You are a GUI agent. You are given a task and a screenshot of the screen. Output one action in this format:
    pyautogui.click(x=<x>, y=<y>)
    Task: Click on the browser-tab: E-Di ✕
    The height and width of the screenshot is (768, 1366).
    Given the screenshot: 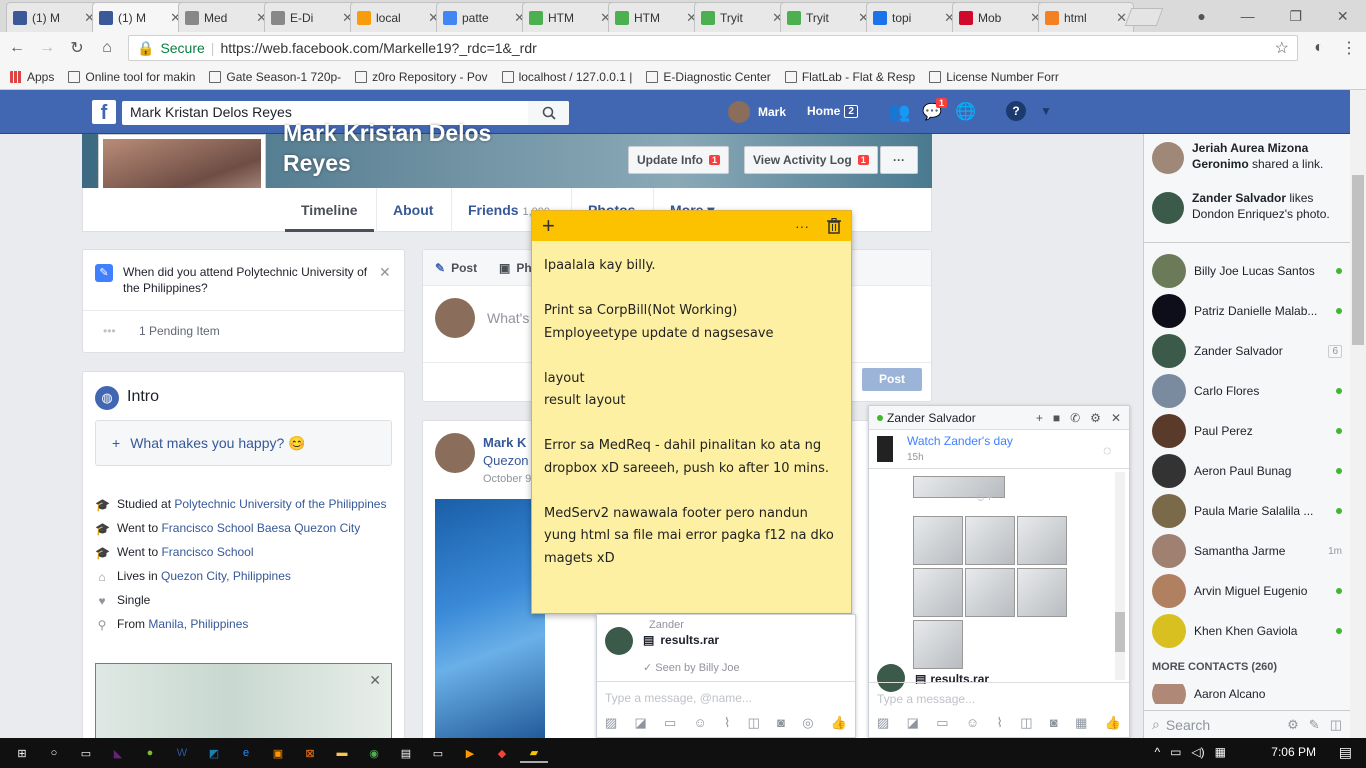 What is the action you would take?
    pyautogui.click(x=312, y=17)
    